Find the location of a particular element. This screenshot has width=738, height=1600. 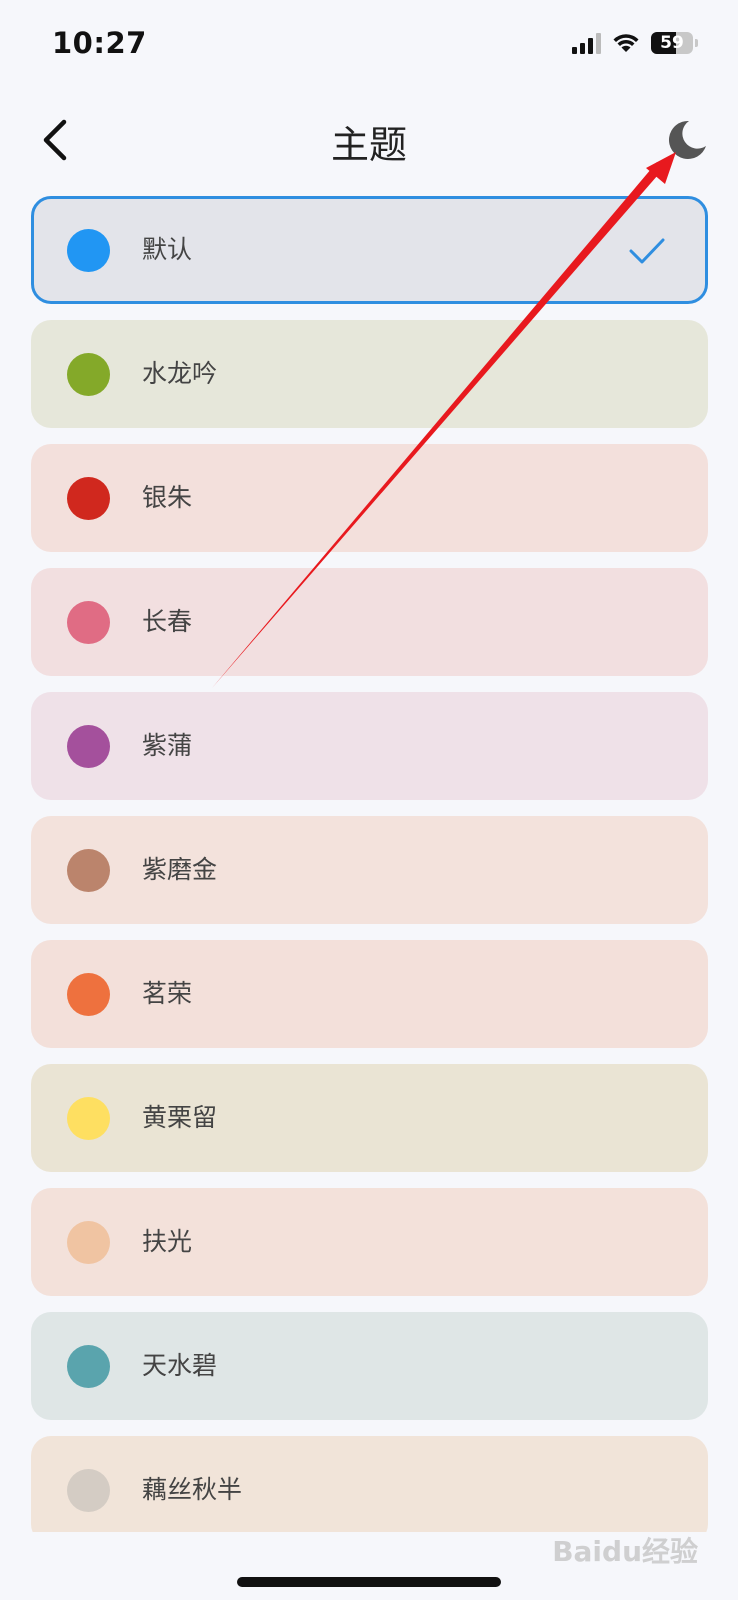

theme-item: 天水碧 is located at coordinates (369, 1366).